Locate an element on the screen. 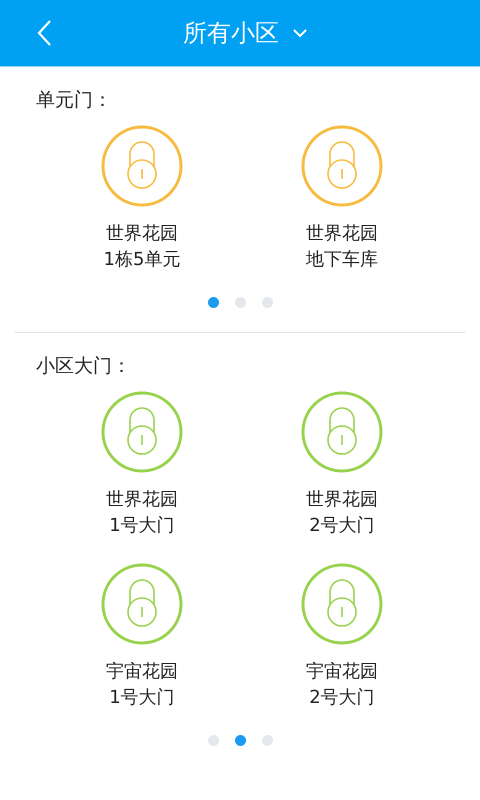 The width and height of the screenshot is (480, 800). door-detail: 地下车库 is located at coordinates (342, 260).